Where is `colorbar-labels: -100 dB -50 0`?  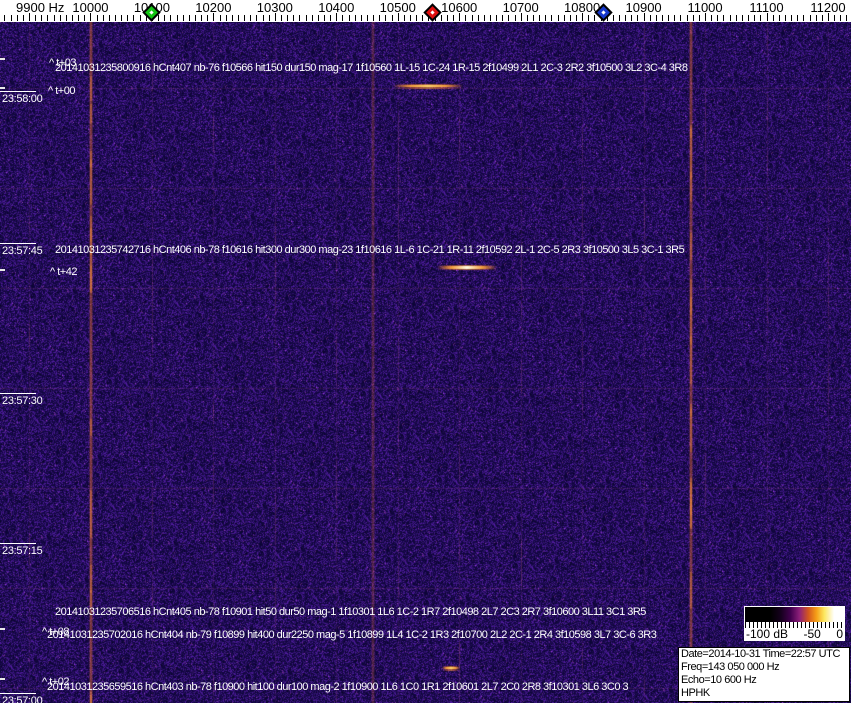 colorbar-labels: -100 dB -50 0 is located at coordinates (794, 634).